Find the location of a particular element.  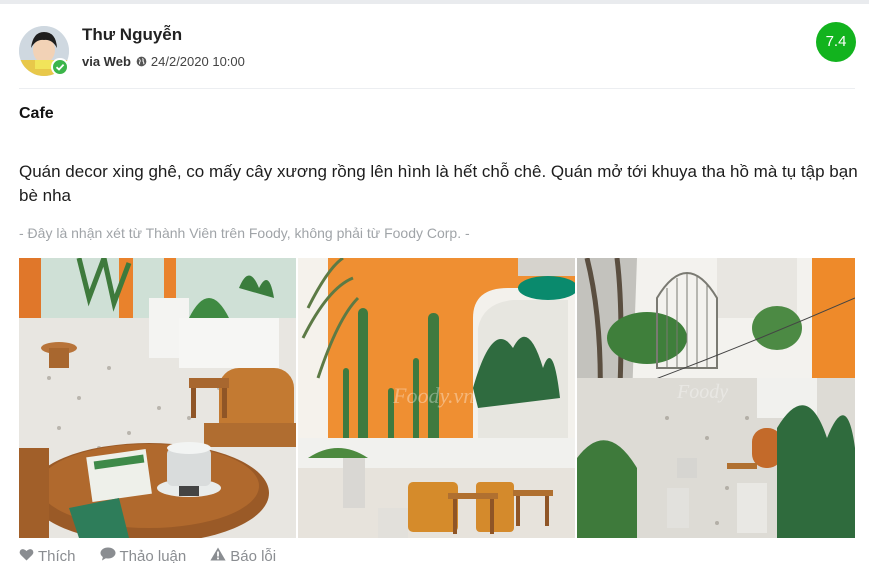

post-actions: Thích Thảo luận Báo lỗi is located at coordinates (159, 556).